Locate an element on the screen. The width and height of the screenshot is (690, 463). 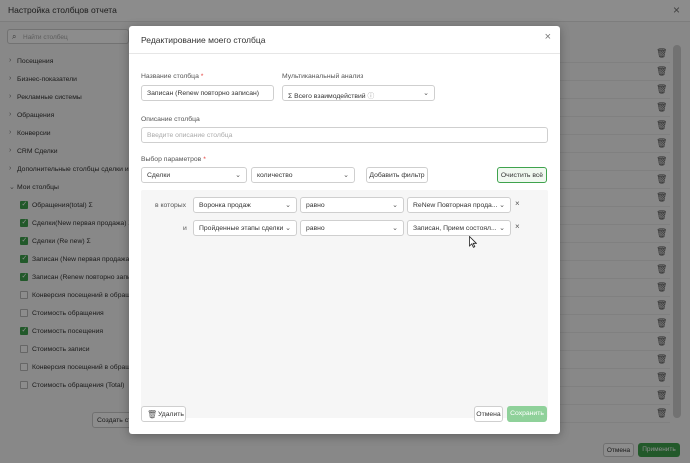
multichannel-value: Σ Всего взаимодействий ⓘ is located at coordinates (331, 95).